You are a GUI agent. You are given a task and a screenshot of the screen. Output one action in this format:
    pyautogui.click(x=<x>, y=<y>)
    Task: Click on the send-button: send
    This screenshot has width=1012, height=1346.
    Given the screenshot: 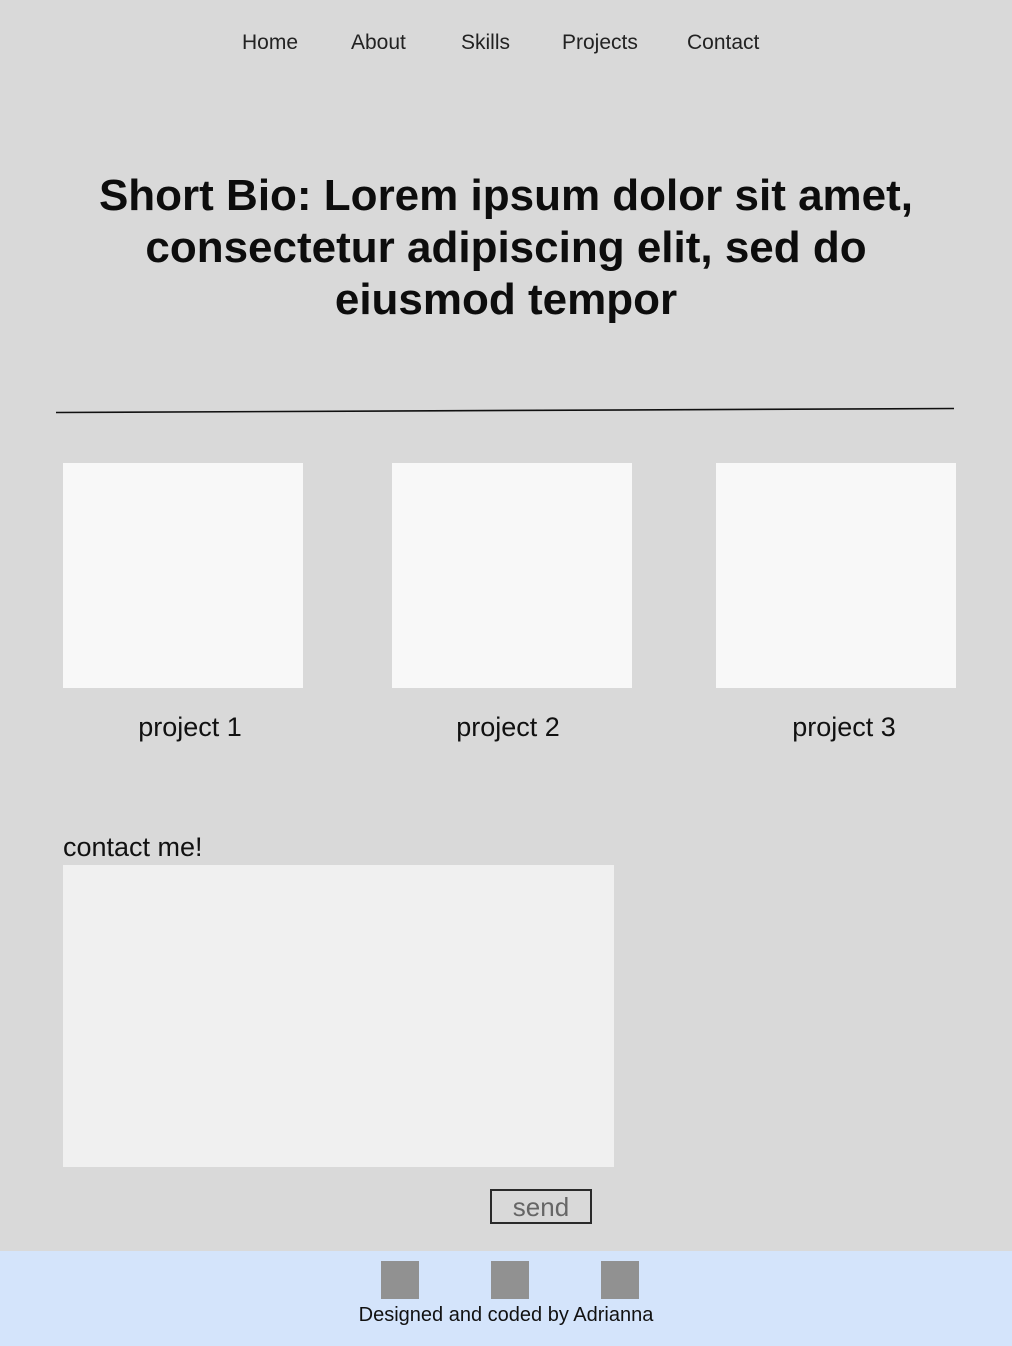 What is the action you would take?
    pyautogui.click(x=541, y=1206)
    